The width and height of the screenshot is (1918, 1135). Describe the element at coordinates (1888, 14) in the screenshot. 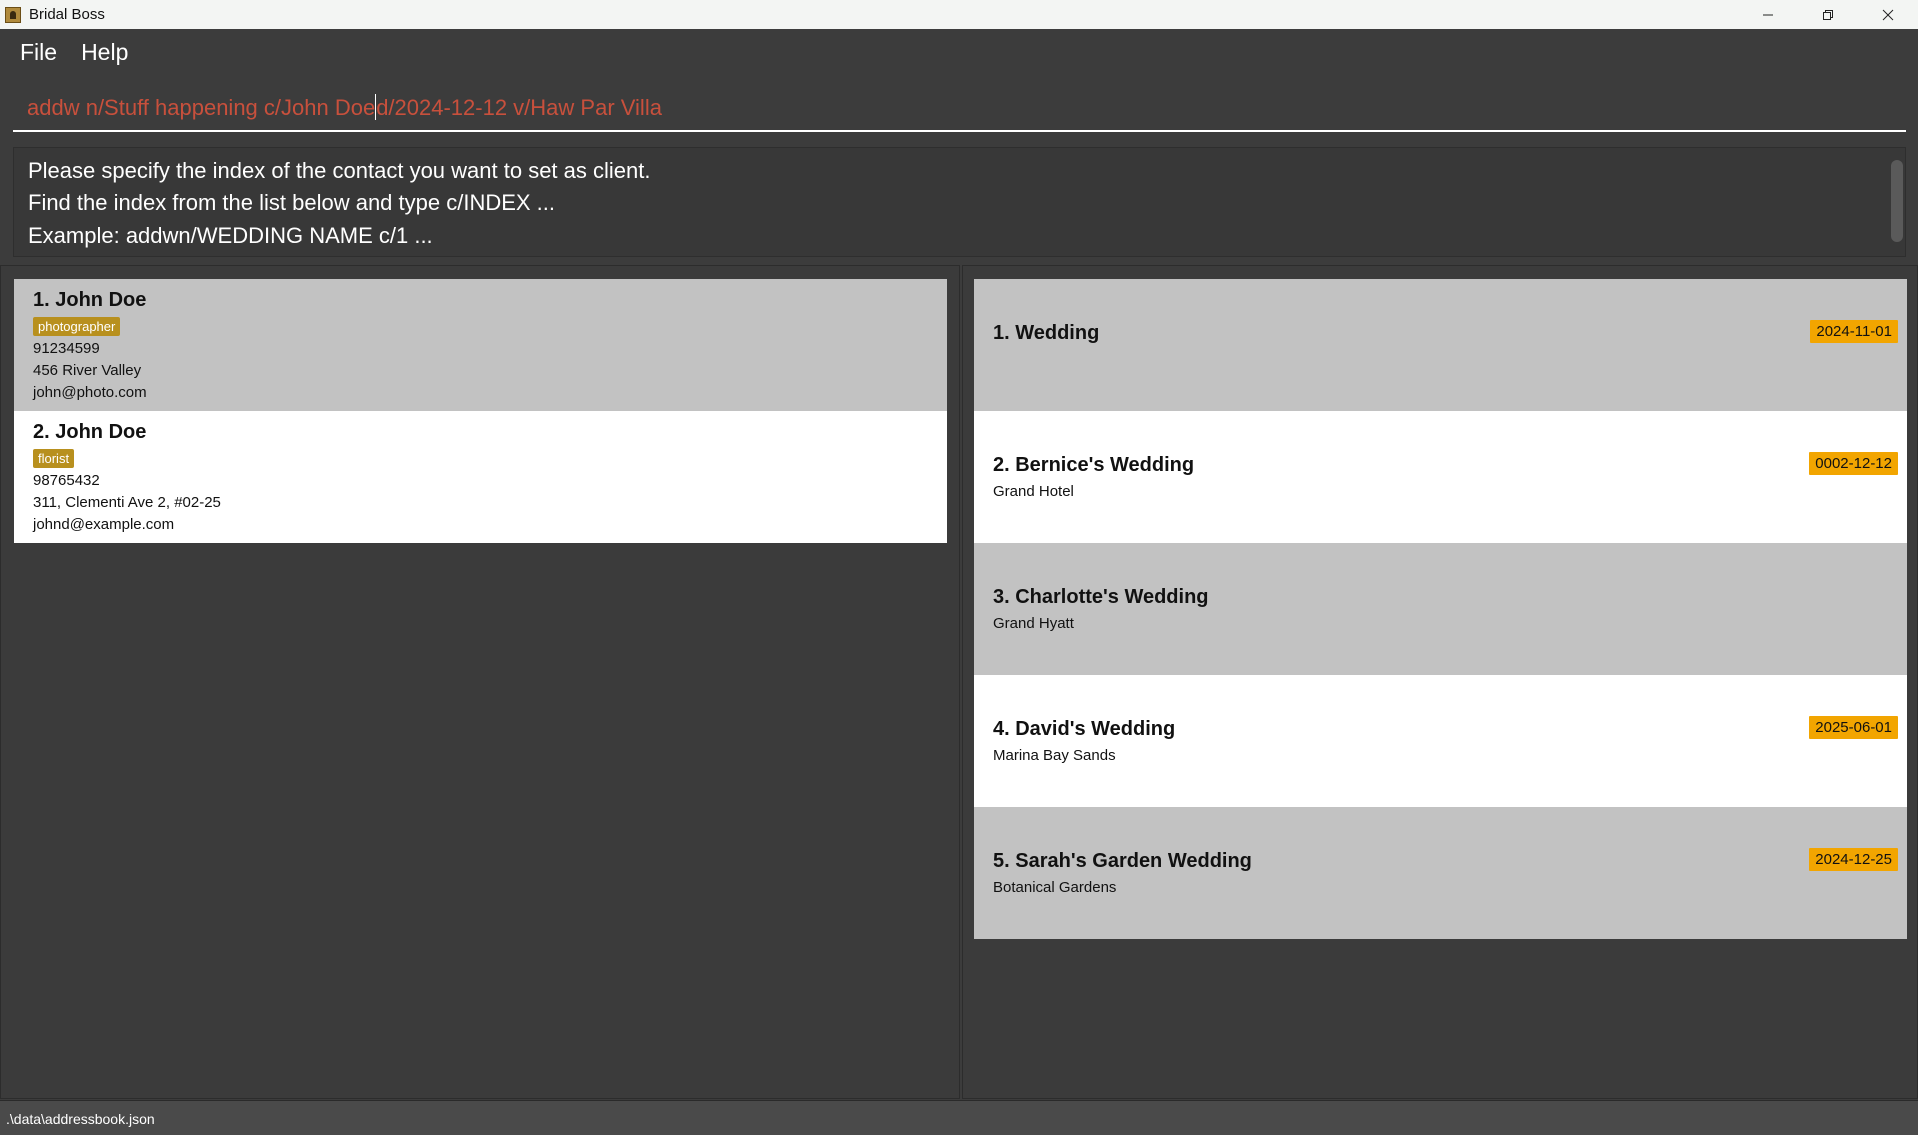

I see `close-icon` at that location.